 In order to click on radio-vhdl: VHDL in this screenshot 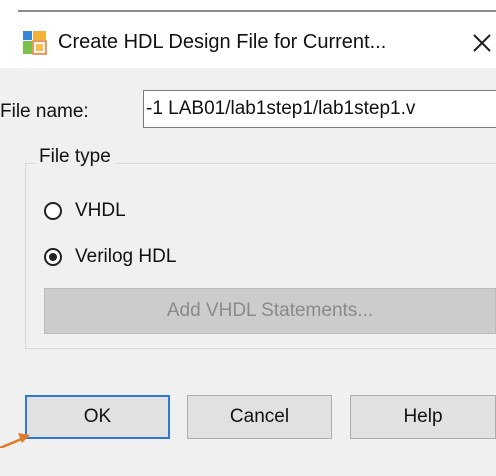, I will do `click(85, 211)`.